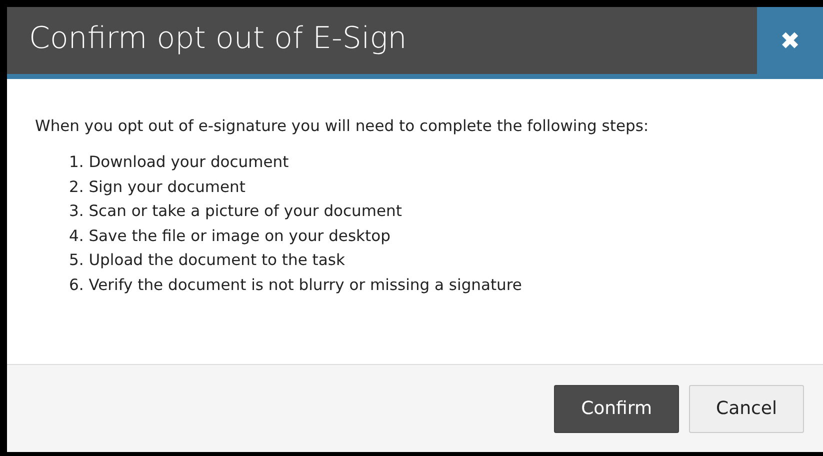  Describe the element at coordinates (179, 163) in the screenshot. I see `step-item: 1. Download your document` at that location.